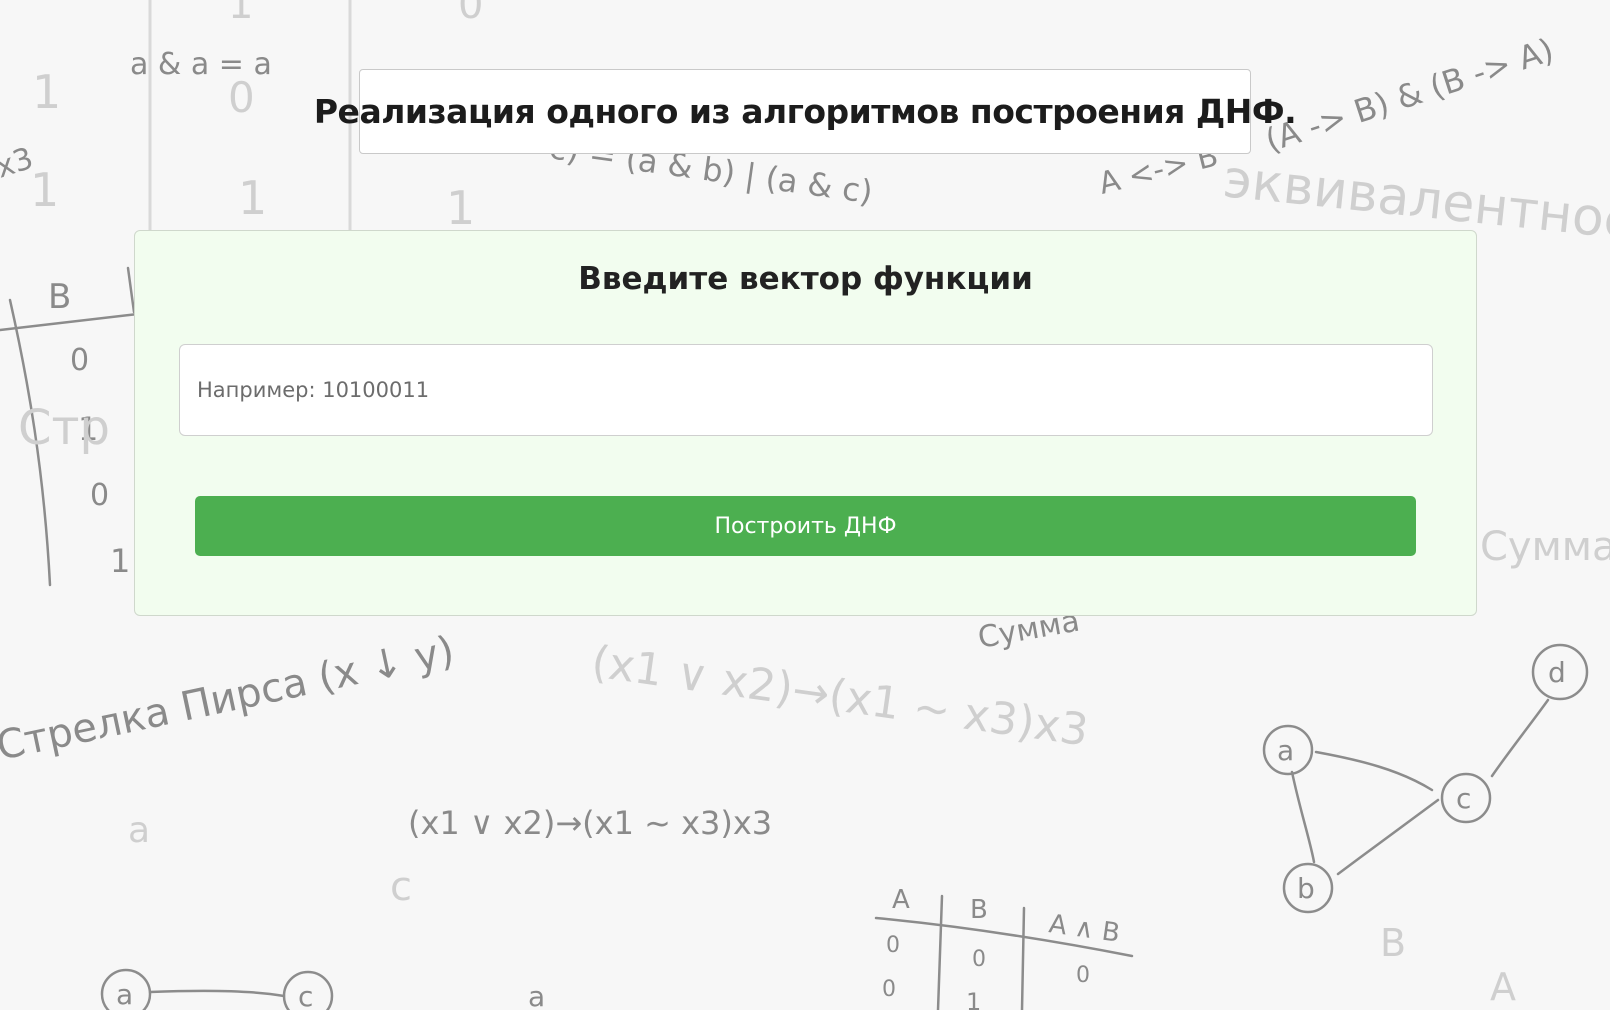 Image resolution: width=1610 pixels, height=1010 pixels. What do you see at coordinates (1393, 943) in the screenshot?
I see `stray-letter: B` at bounding box center [1393, 943].